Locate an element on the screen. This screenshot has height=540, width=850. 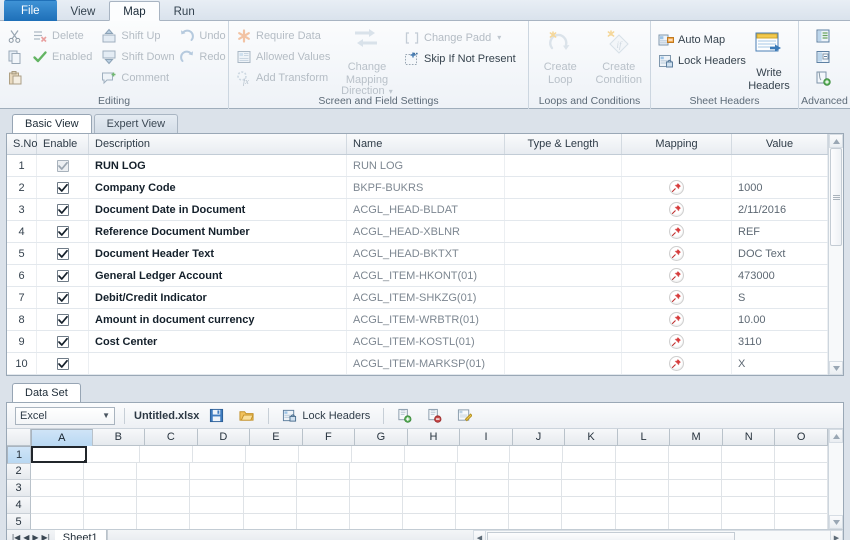
column-header-mapping: Mapping is located at coordinates (677, 144).